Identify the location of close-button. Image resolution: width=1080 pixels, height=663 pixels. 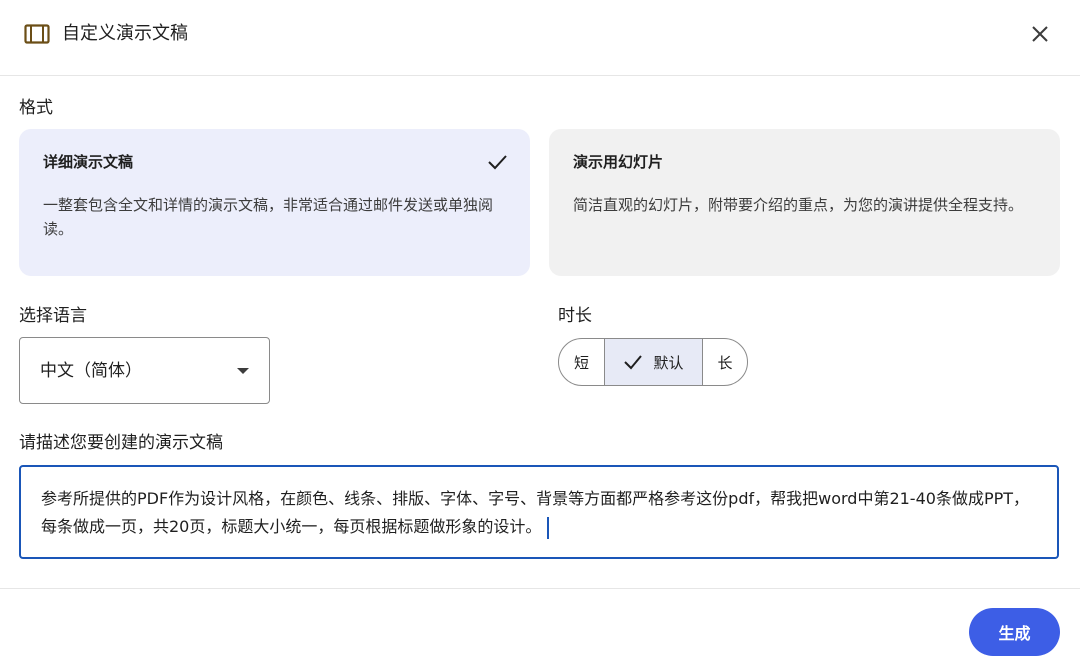
(1040, 34).